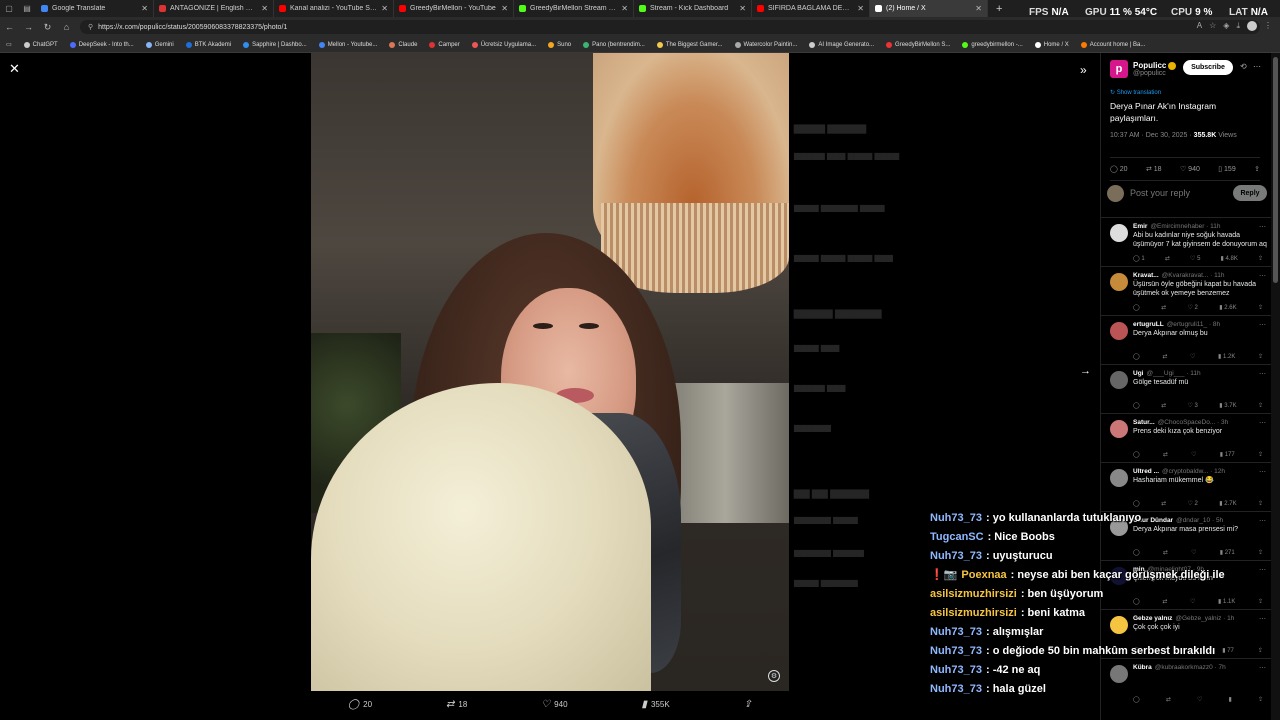  Describe the element at coordinates (748, 704) in the screenshot. I see `share-action: ⇪` at that location.